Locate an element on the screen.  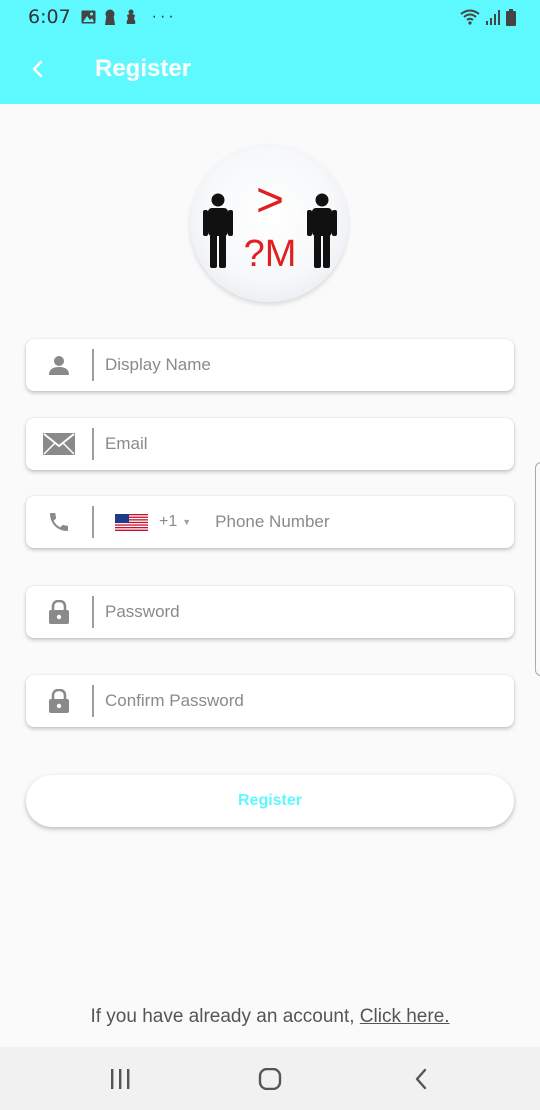
app-logo: > ?M is located at coordinates (269, 223).